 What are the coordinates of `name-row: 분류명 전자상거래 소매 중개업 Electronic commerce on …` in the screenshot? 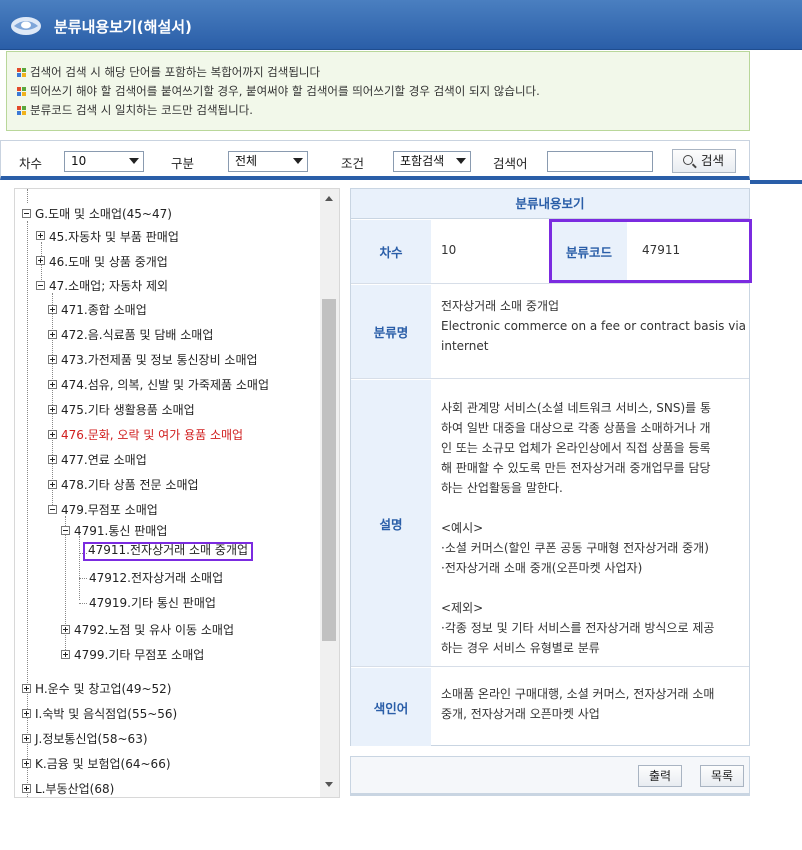 It's located at (550, 332).